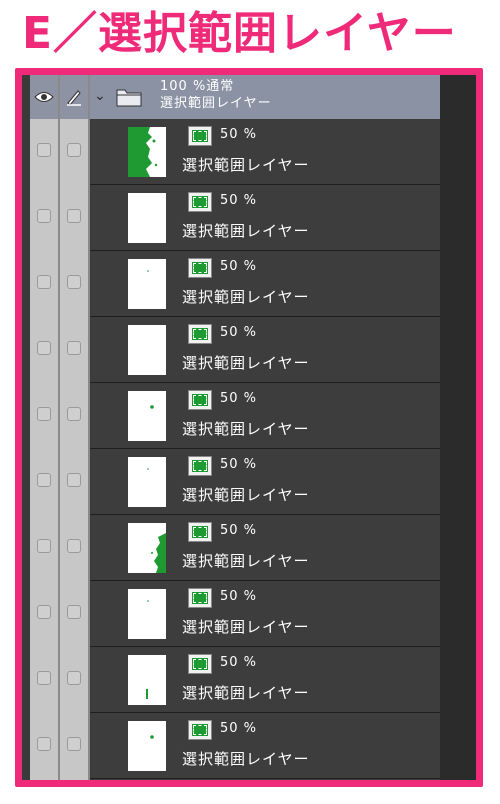  What do you see at coordinates (129, 98) in the screenshot?
I see `folder-icon` at bounding box center [129, 98].